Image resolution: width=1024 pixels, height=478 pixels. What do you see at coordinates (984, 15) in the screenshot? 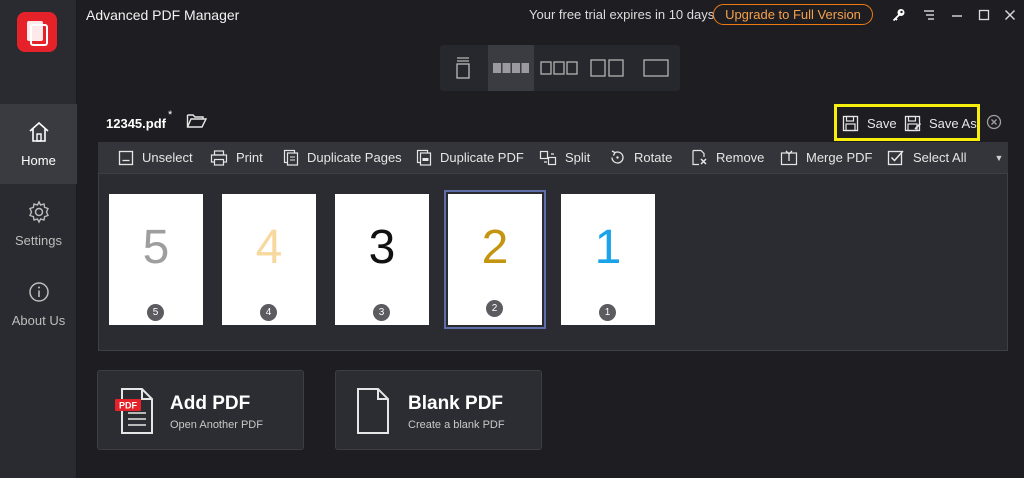
I see `maximize-icon` at bounding box center [984, 15].